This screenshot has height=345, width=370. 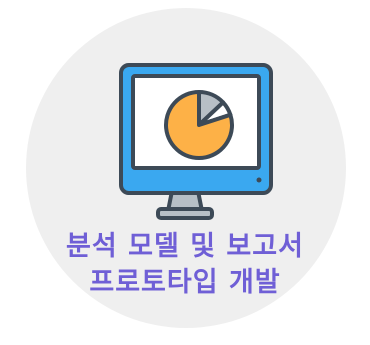 What do you see at coordinates (185, 282) in the screenshot?
I see `caption-line-2: 프로토타입 개발` at bounding box center [185, 282].